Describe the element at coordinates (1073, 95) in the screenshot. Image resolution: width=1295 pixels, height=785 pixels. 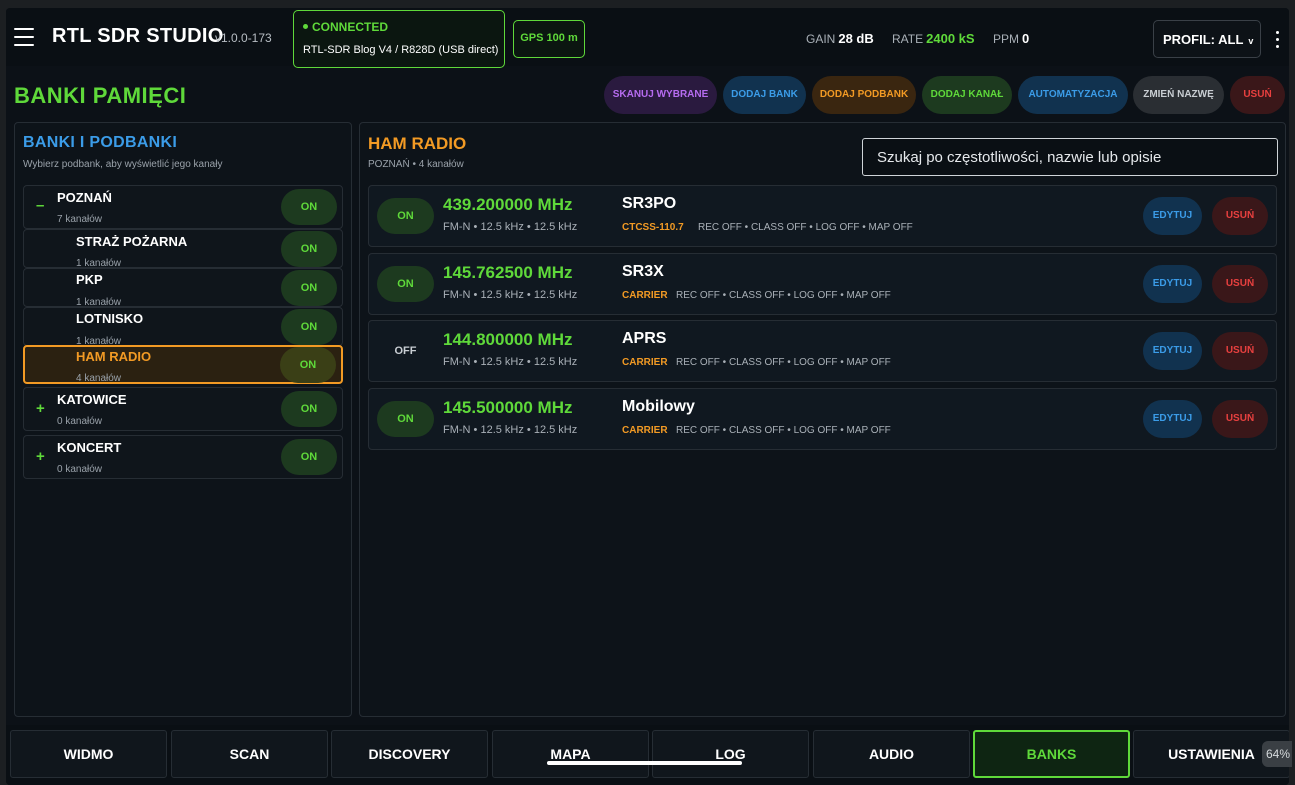
I see `automation-button: AUTOMATYZACJA` at that location.